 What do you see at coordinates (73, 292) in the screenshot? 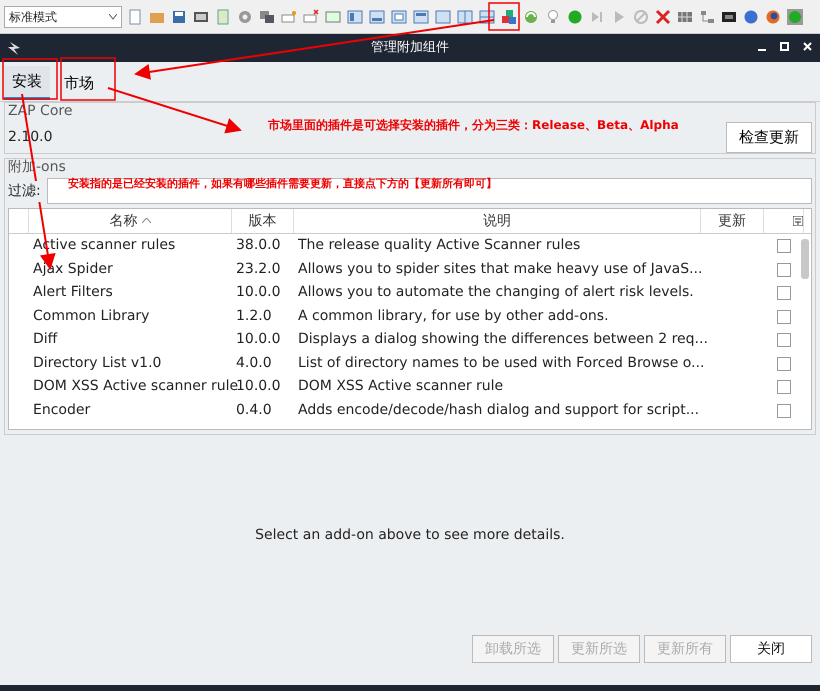
I see `table-cell: Alert Filters` at bounding box center [73, 292].